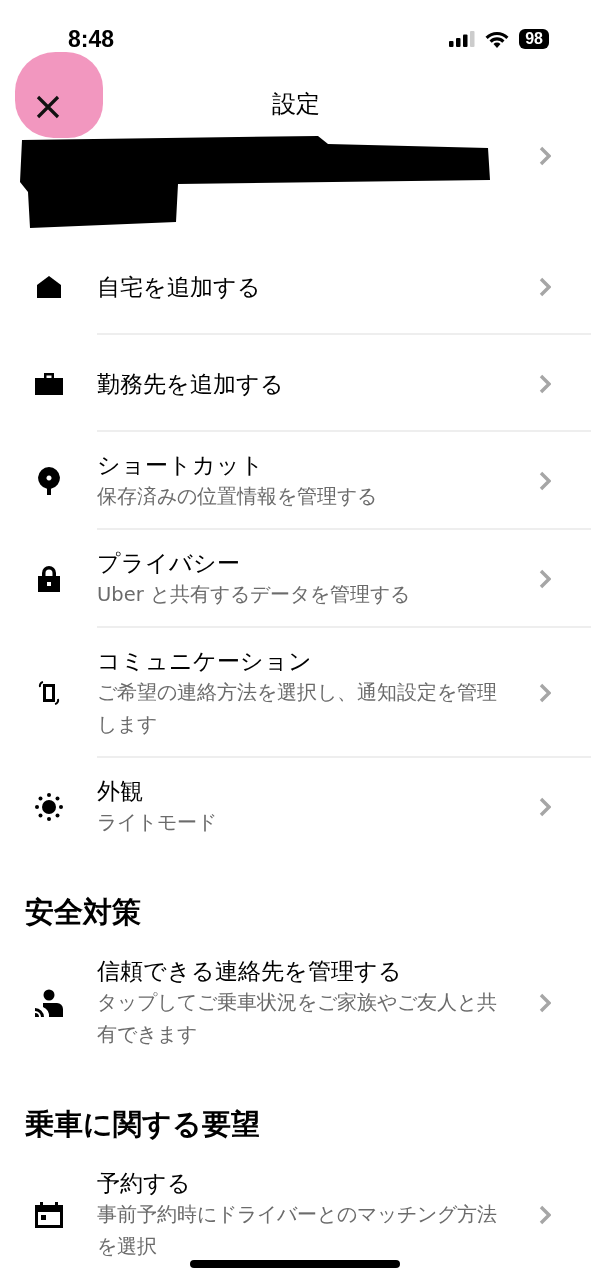  What do you see at coordinates (143, 1124) in the screenshot?
I see `section-heading: 乗車に関する要望` at bounding box center [143, 1124].